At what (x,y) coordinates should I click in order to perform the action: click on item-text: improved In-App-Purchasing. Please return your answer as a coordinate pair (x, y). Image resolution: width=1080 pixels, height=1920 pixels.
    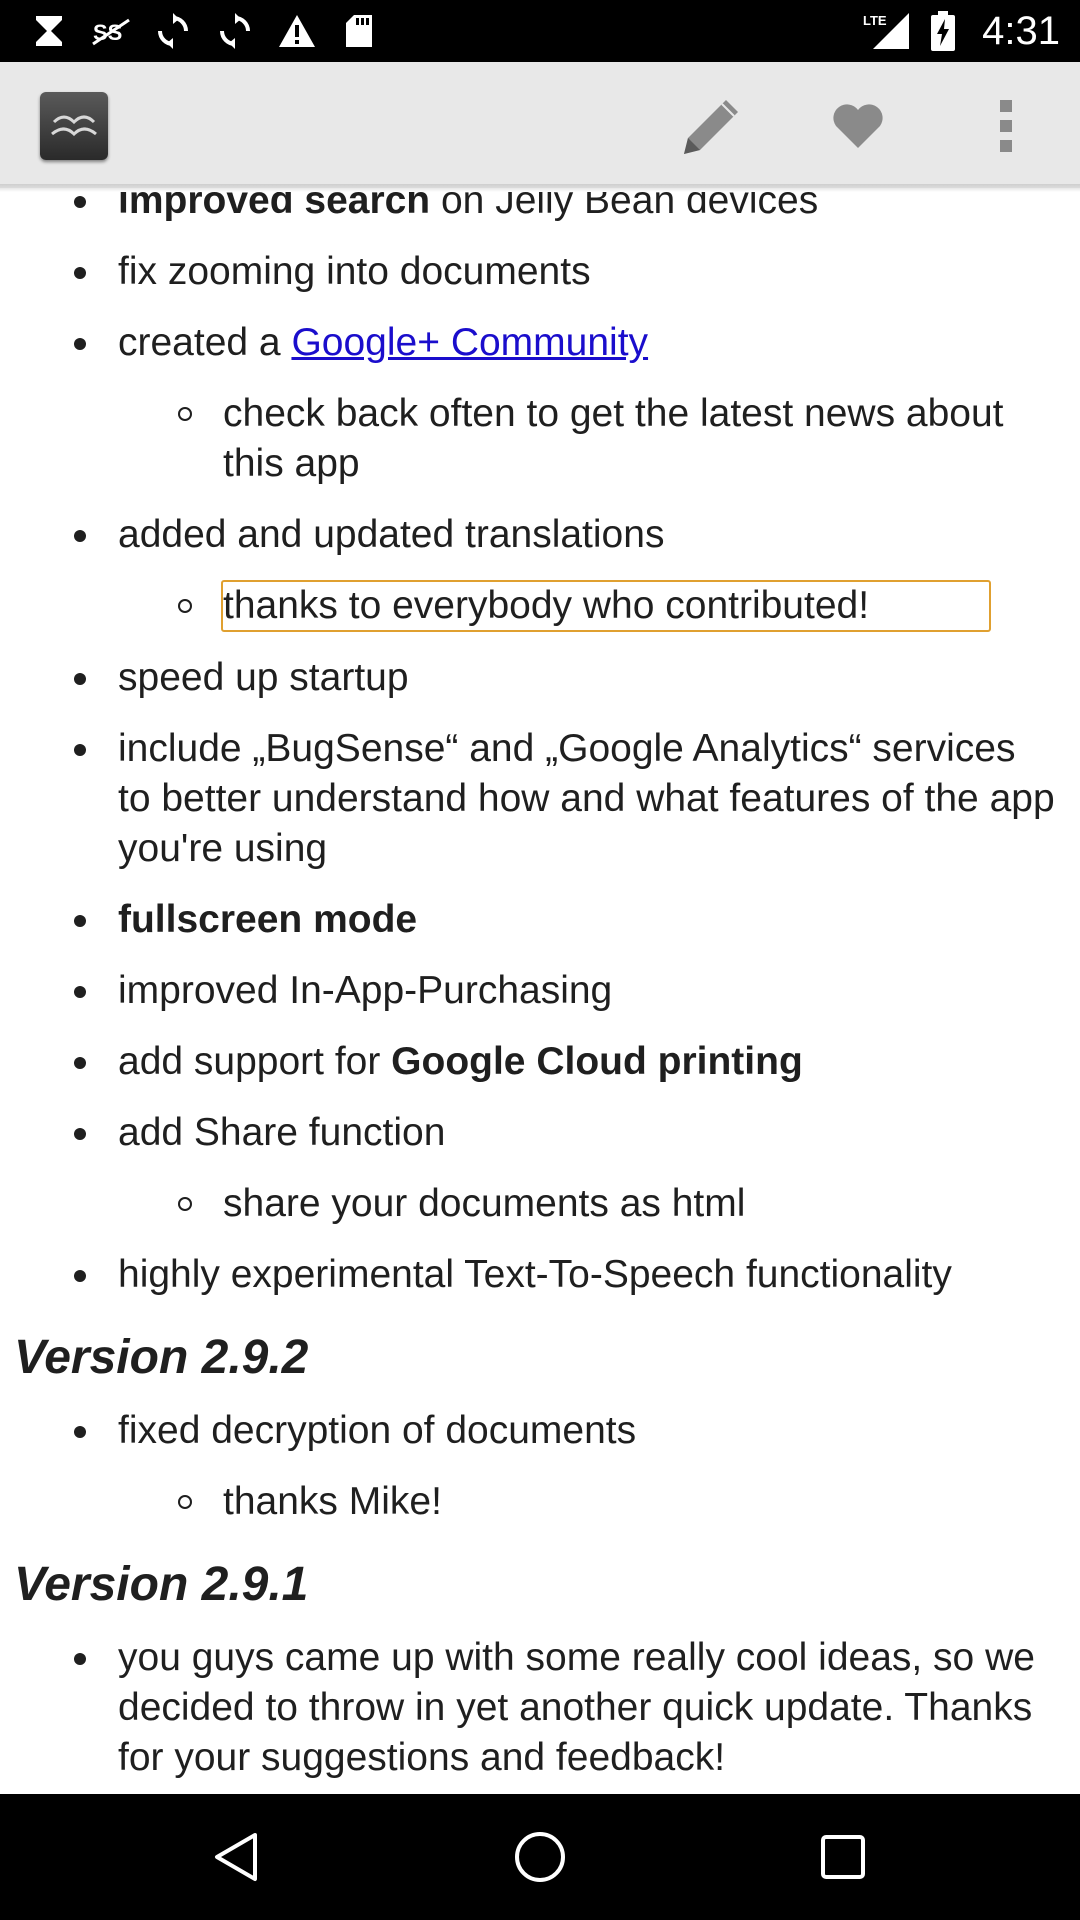
    Looking at the image, I should click on (365, 990).